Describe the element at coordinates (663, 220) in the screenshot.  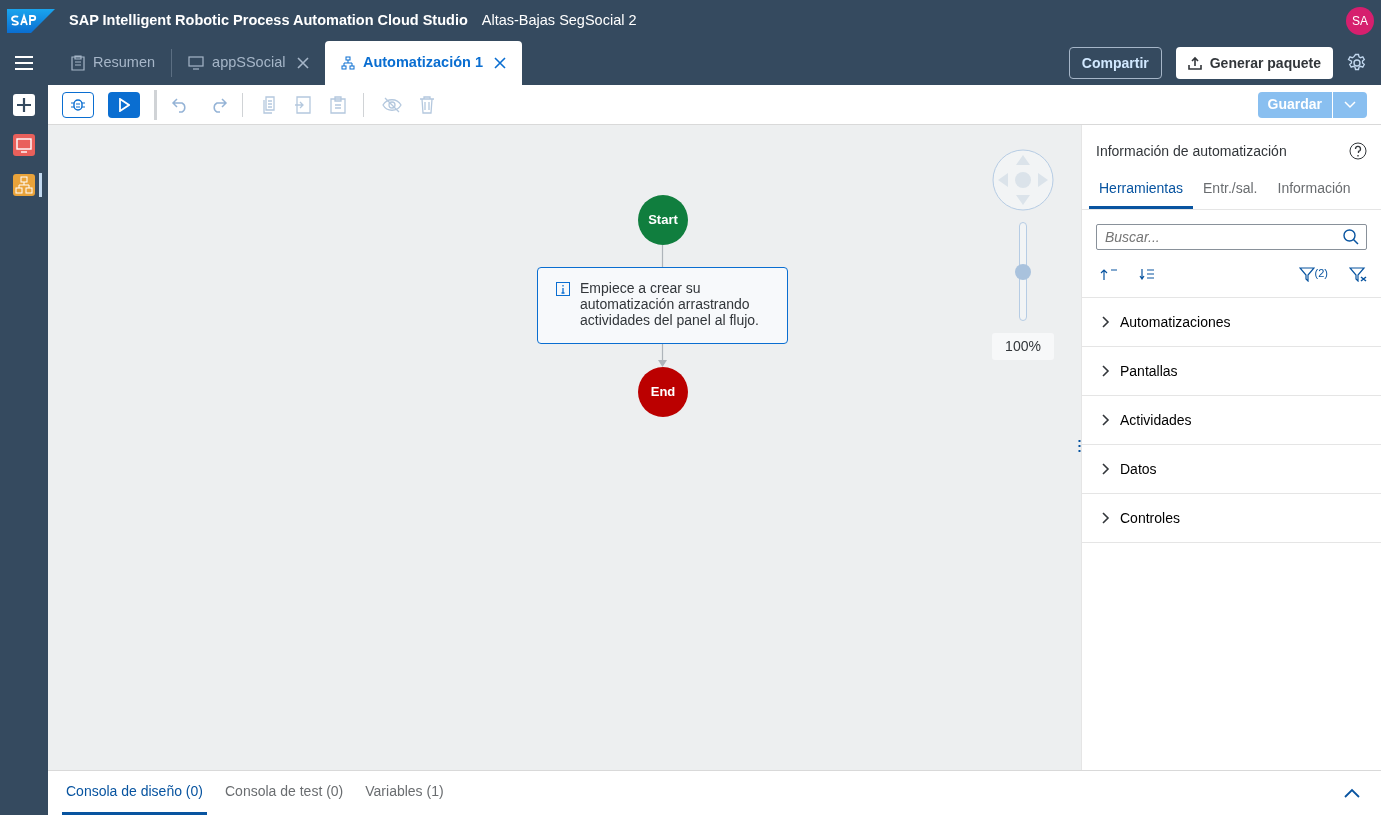
I see `start-node: Start` at that location.